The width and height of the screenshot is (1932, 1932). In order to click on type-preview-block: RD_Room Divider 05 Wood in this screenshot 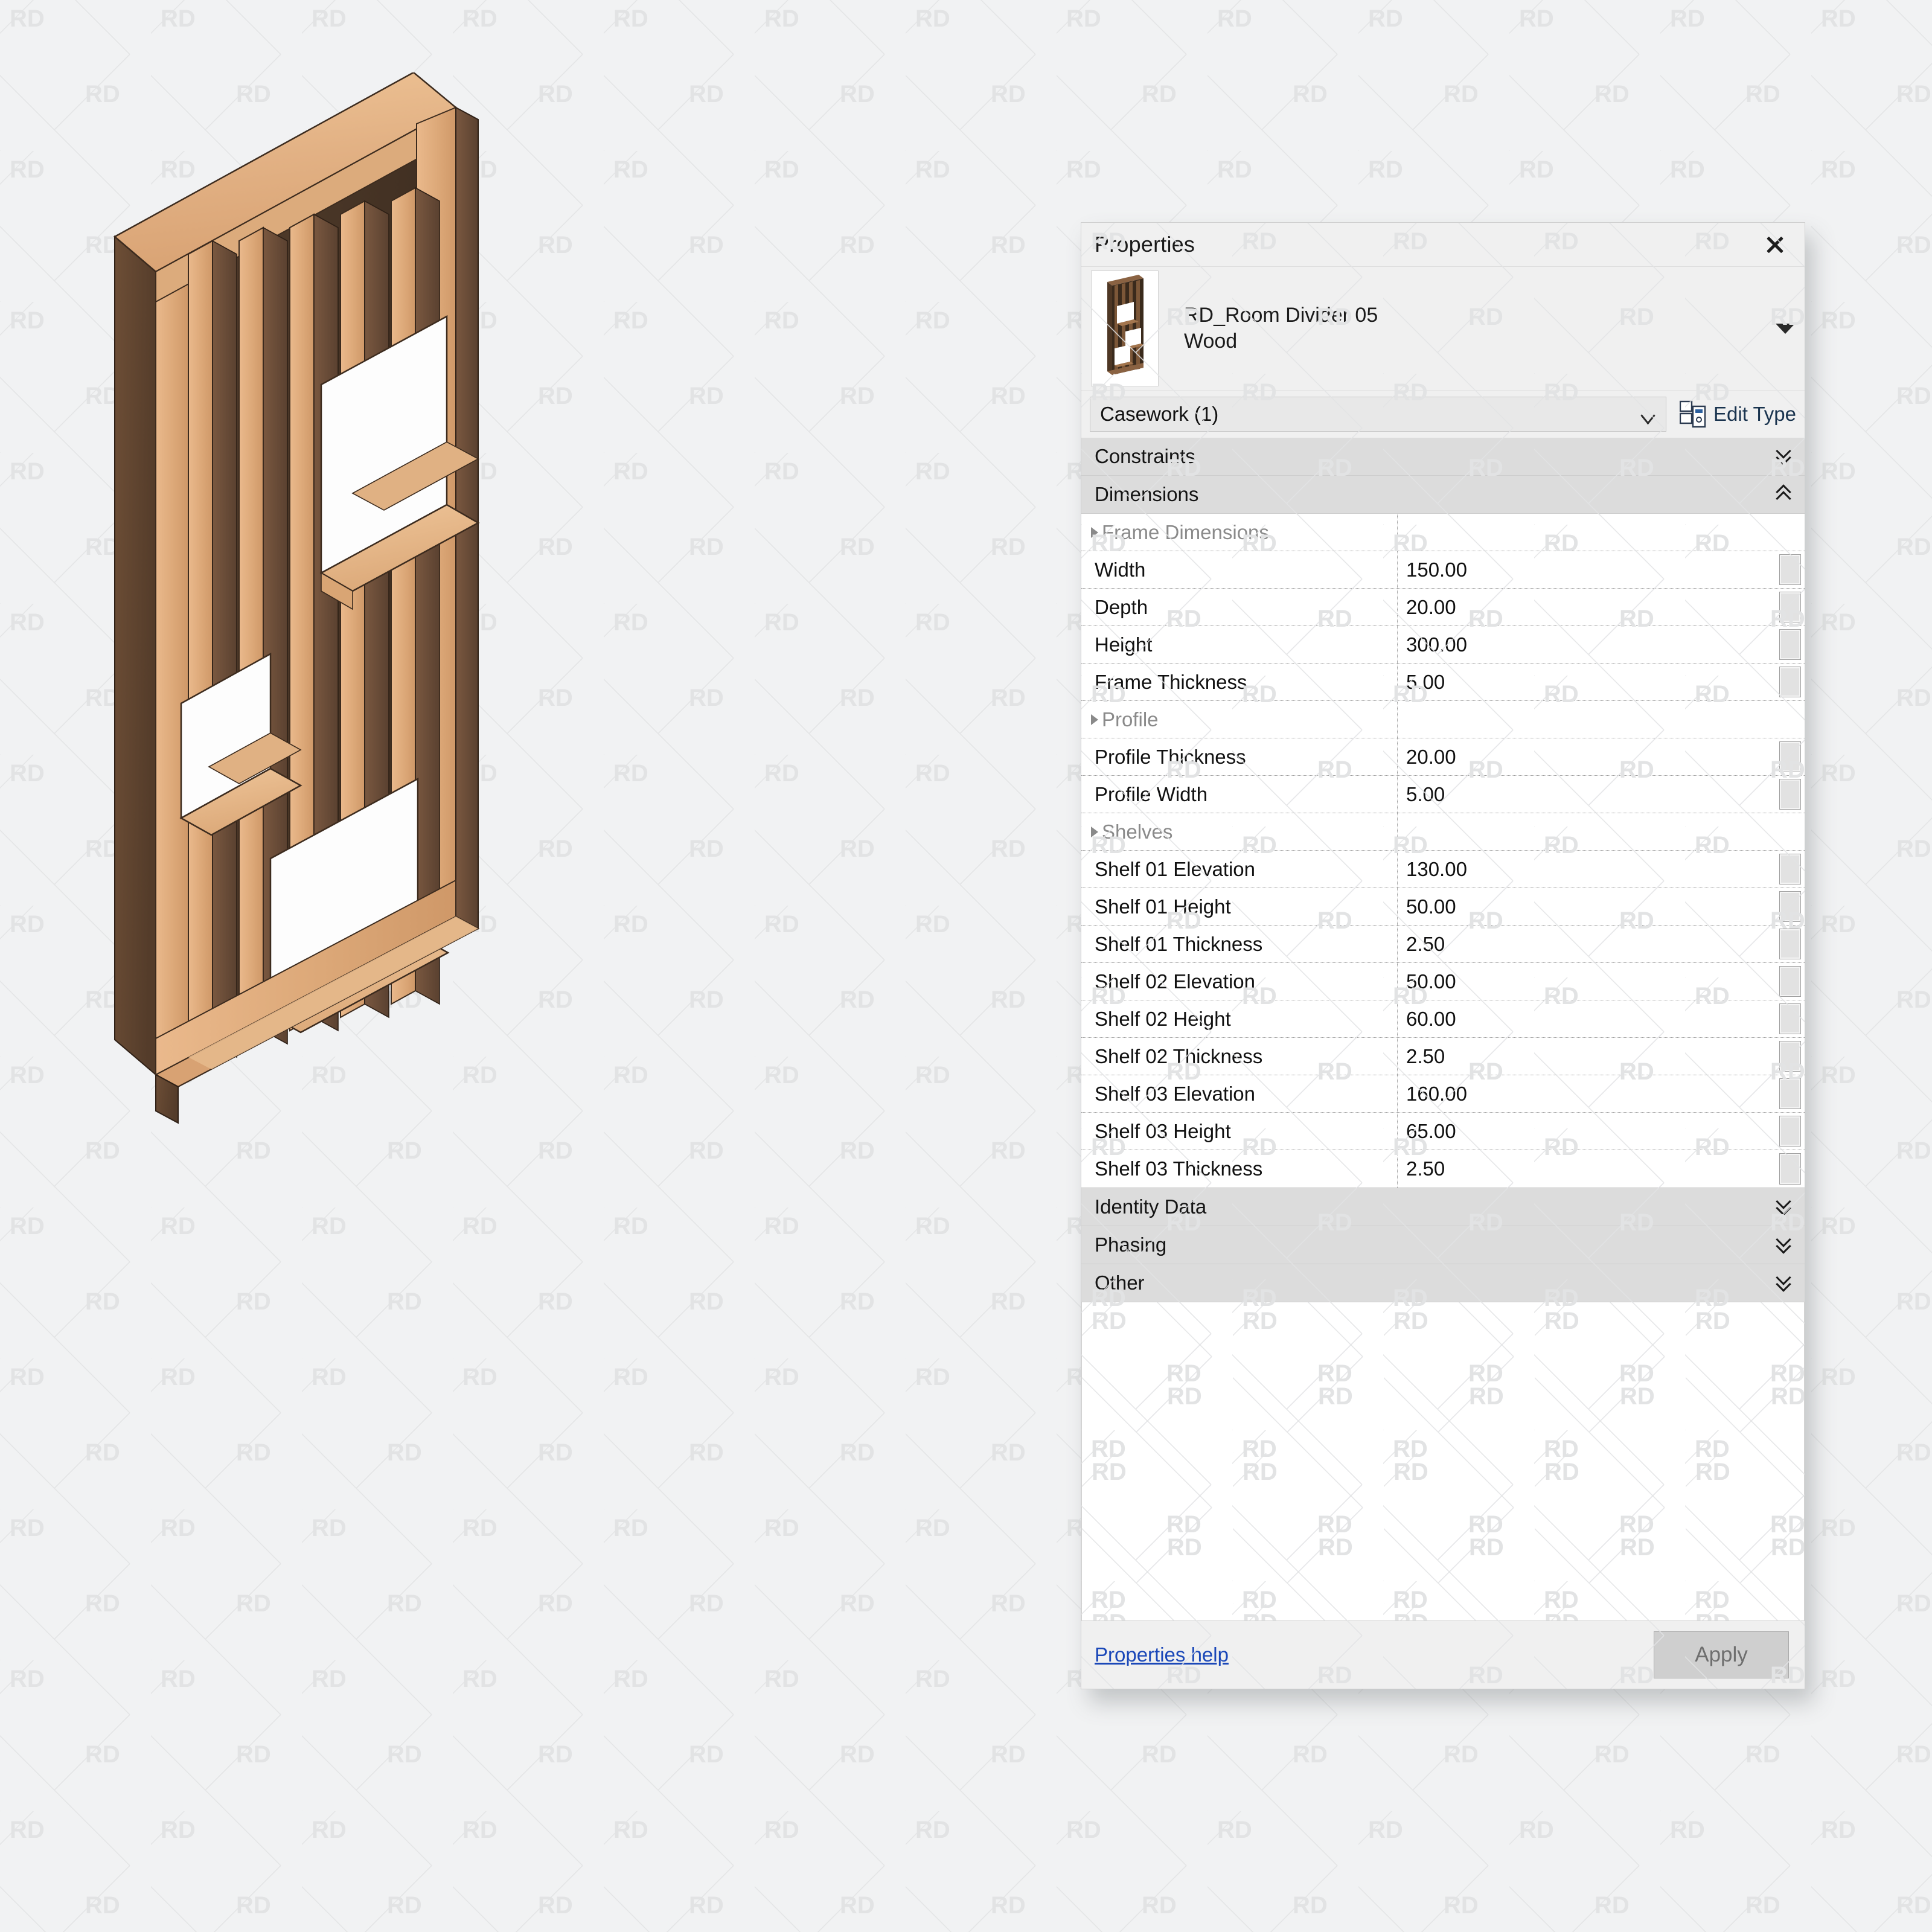, I will do `click(1443, 328)`.